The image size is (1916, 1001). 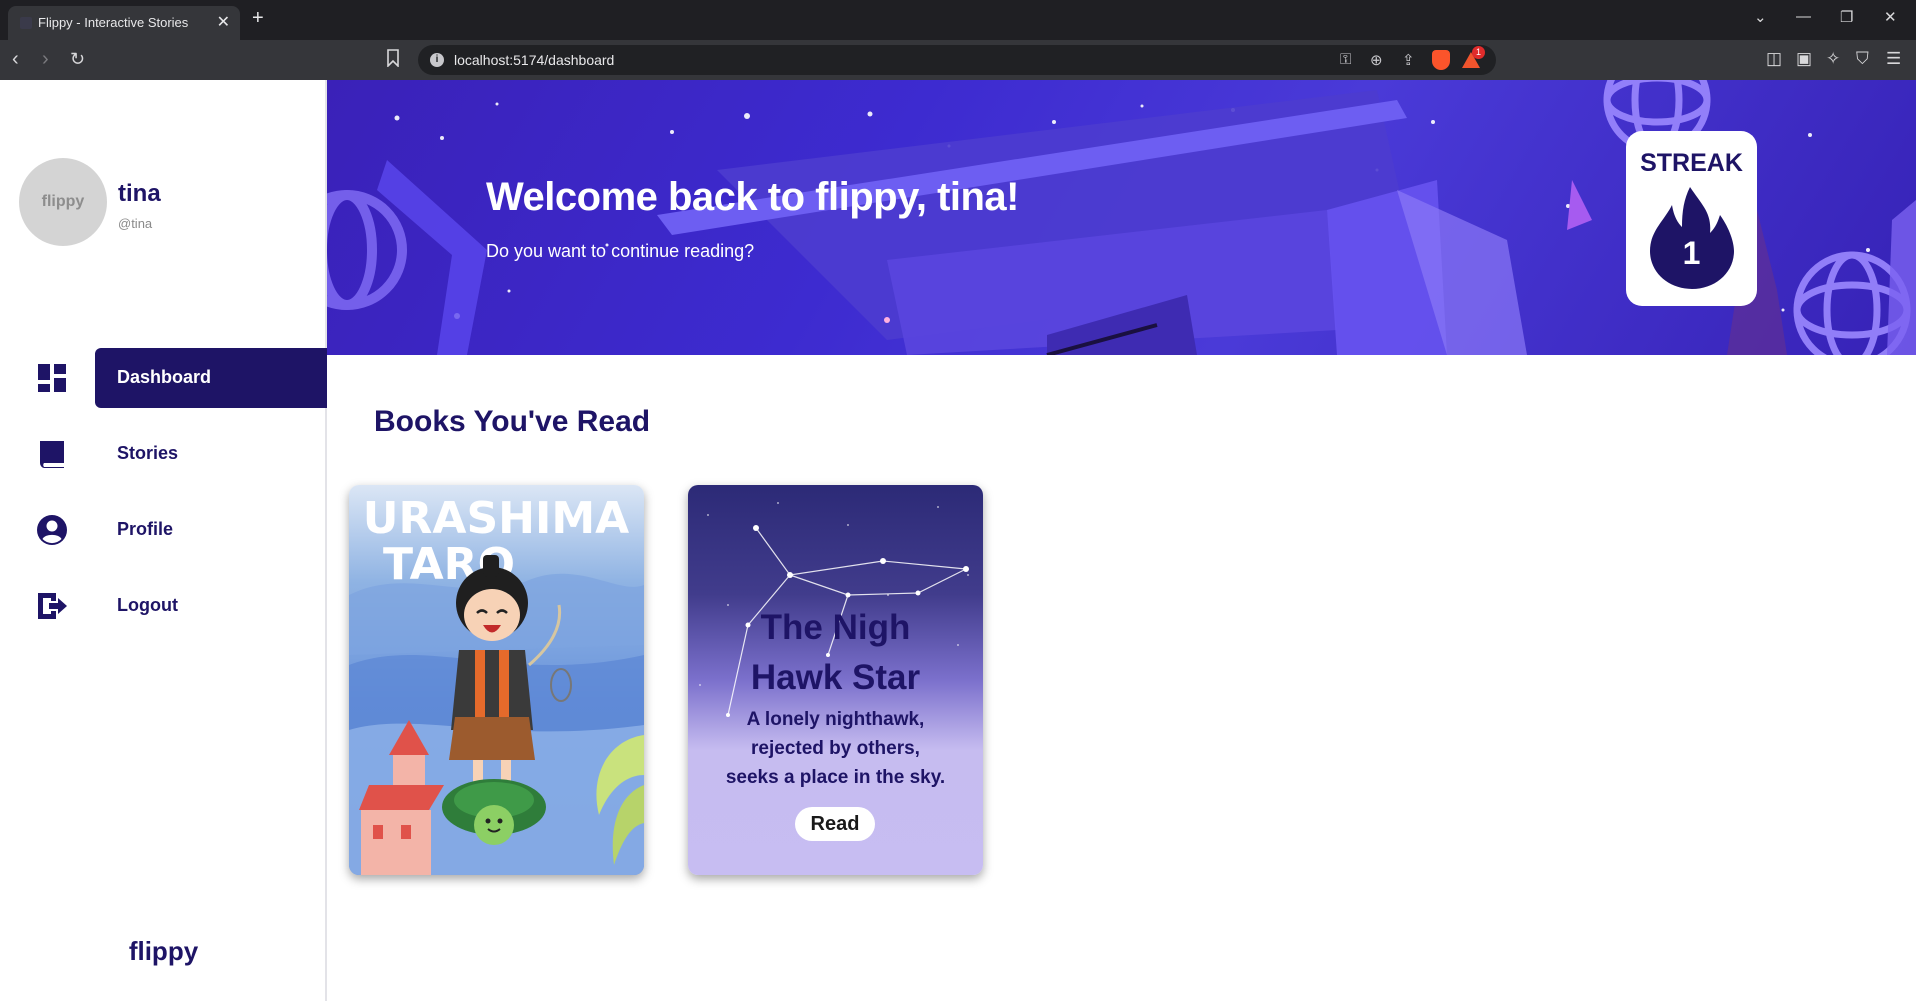 I want to click on tab-favicon-icon, so click(x=26, y=23).